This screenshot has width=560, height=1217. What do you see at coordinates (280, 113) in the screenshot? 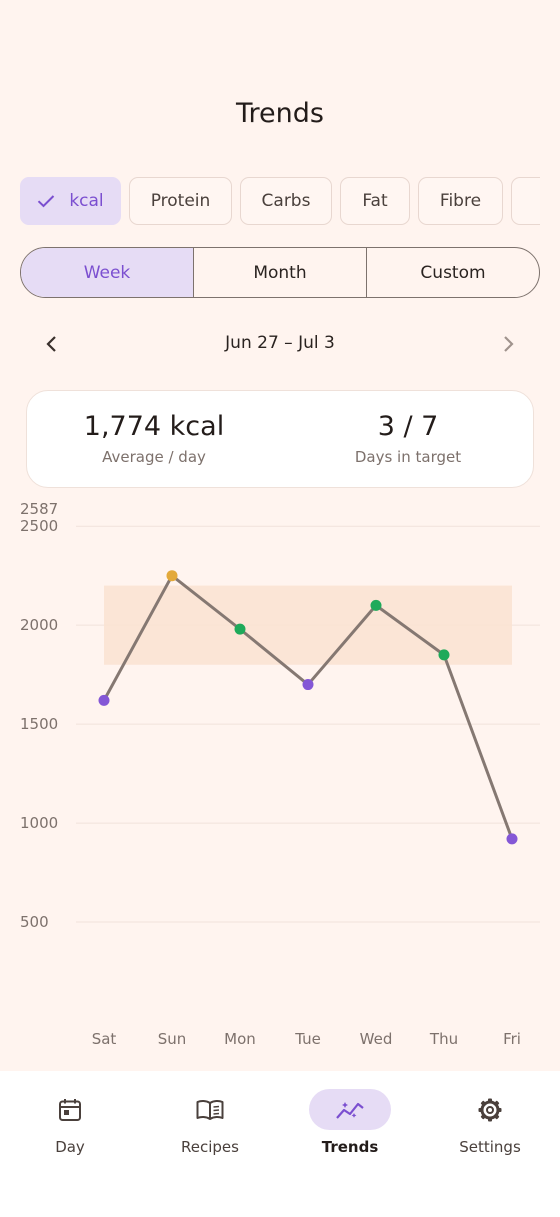
I see `page-title: Trends` at bounding box center [280, 113].